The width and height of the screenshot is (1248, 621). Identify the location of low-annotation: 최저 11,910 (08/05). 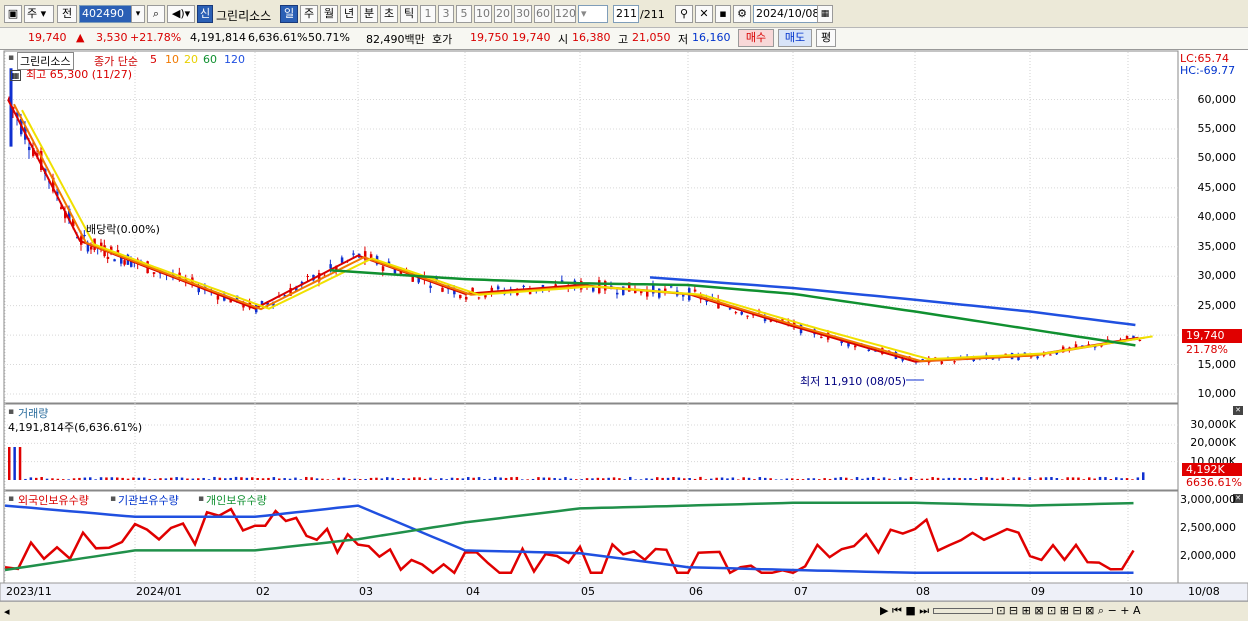
(853, 381).